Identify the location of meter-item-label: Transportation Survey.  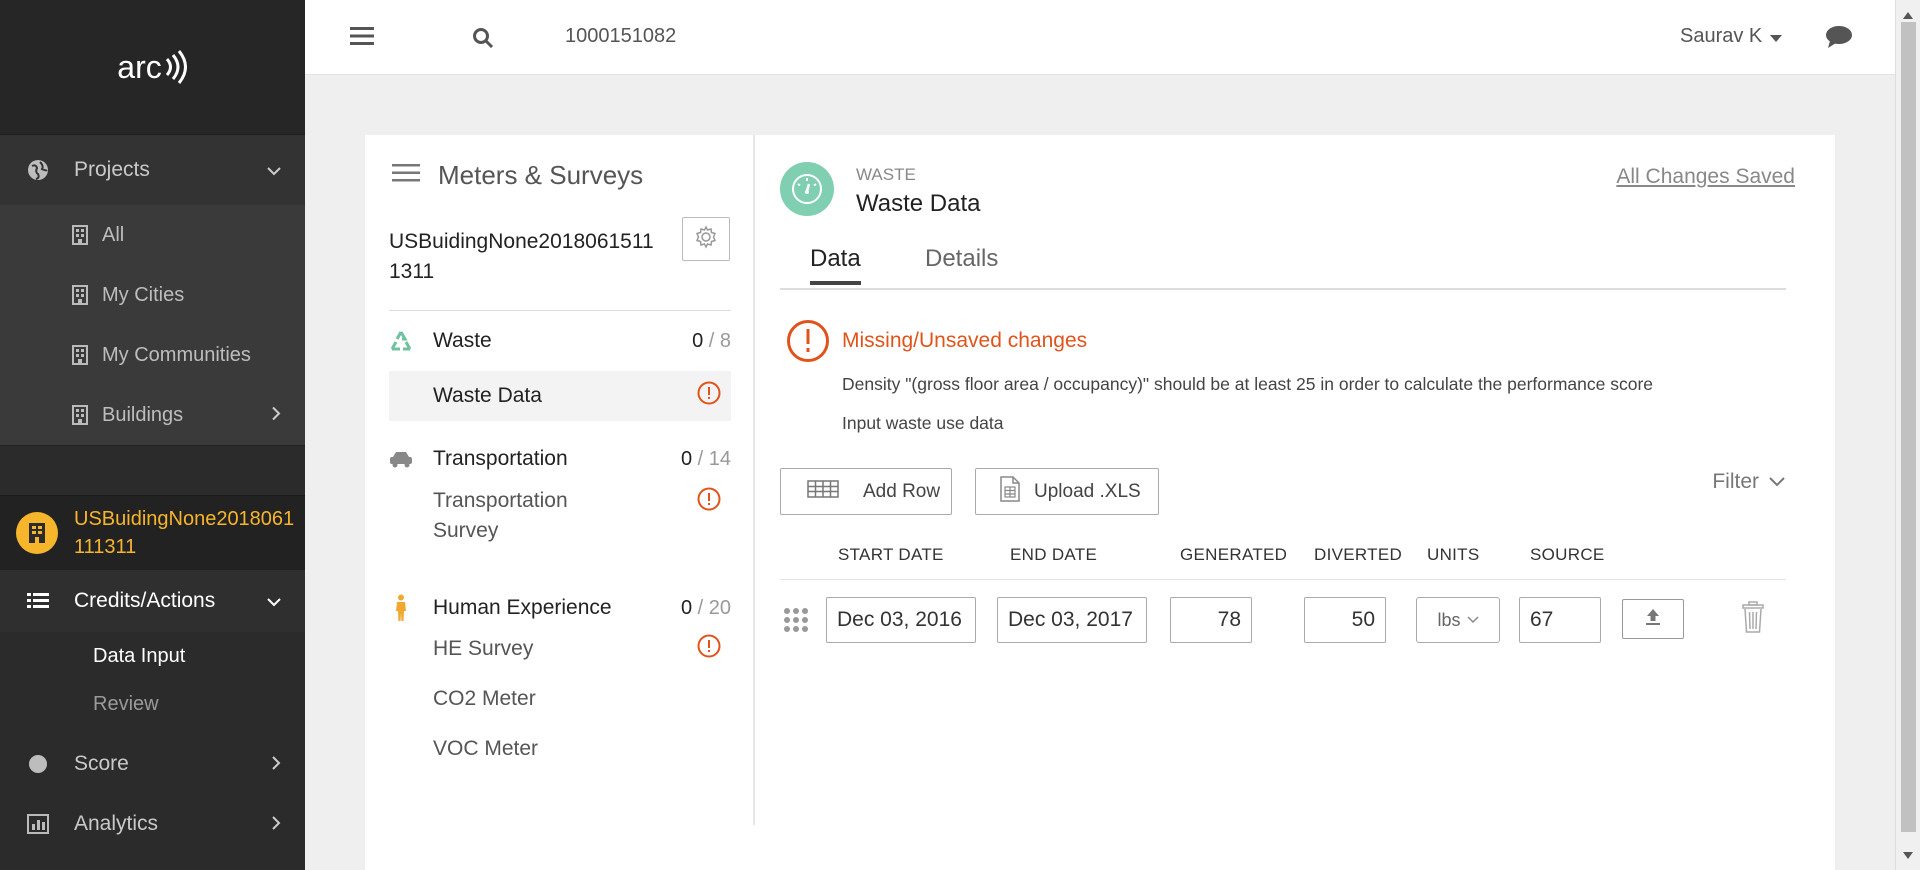
(500, 515).